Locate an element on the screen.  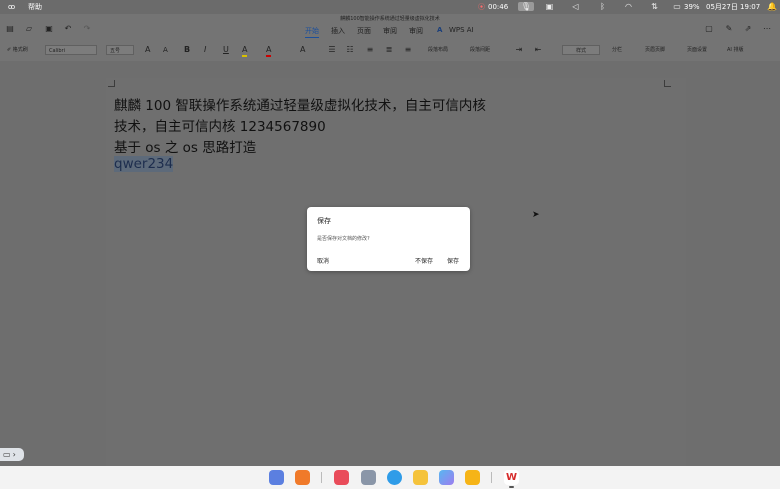
notification-icon: 🔔 is located at coordinates (772, 6).